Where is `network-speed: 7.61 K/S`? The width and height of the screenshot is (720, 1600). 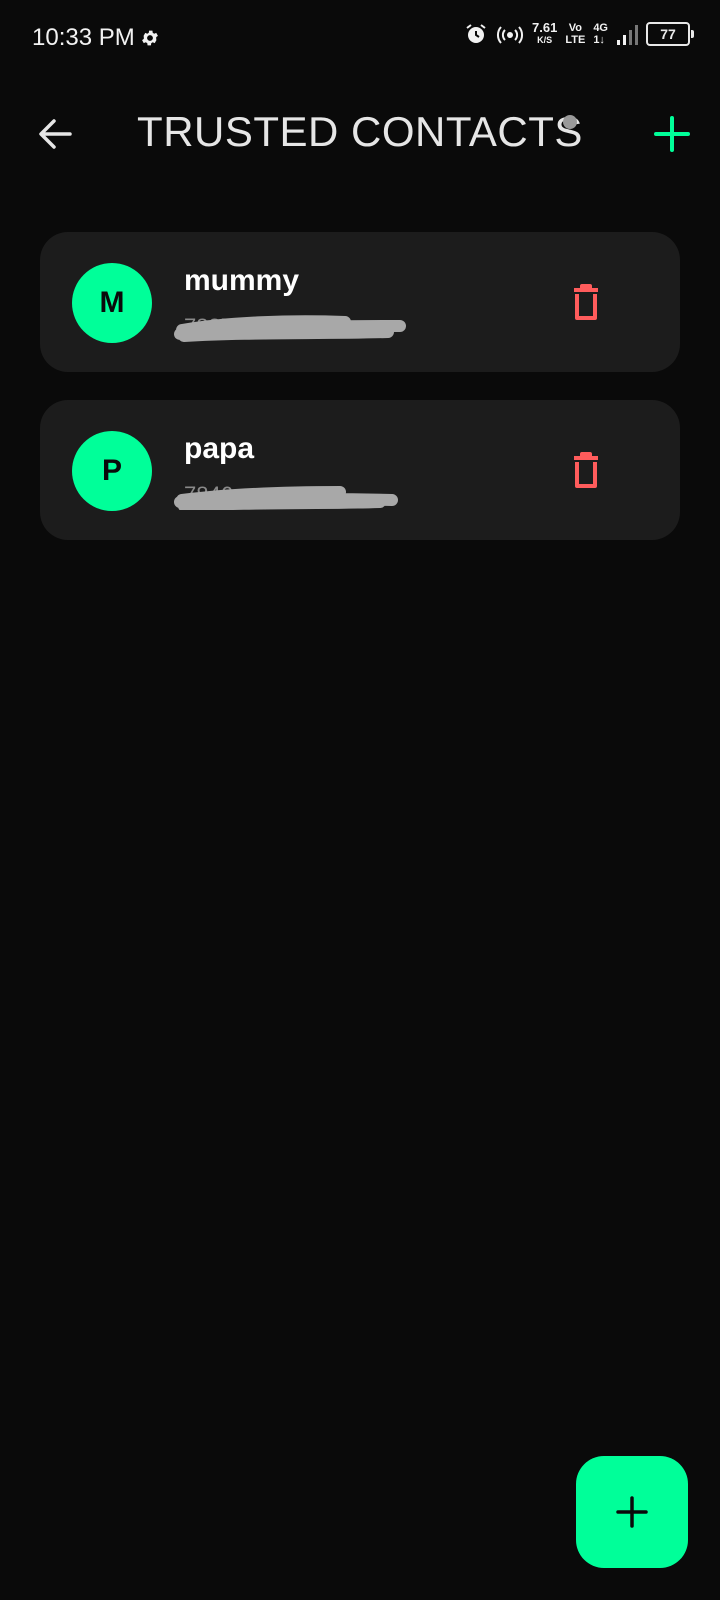 network-speed: 7.61 K/S is located at coordinates (545, 33).